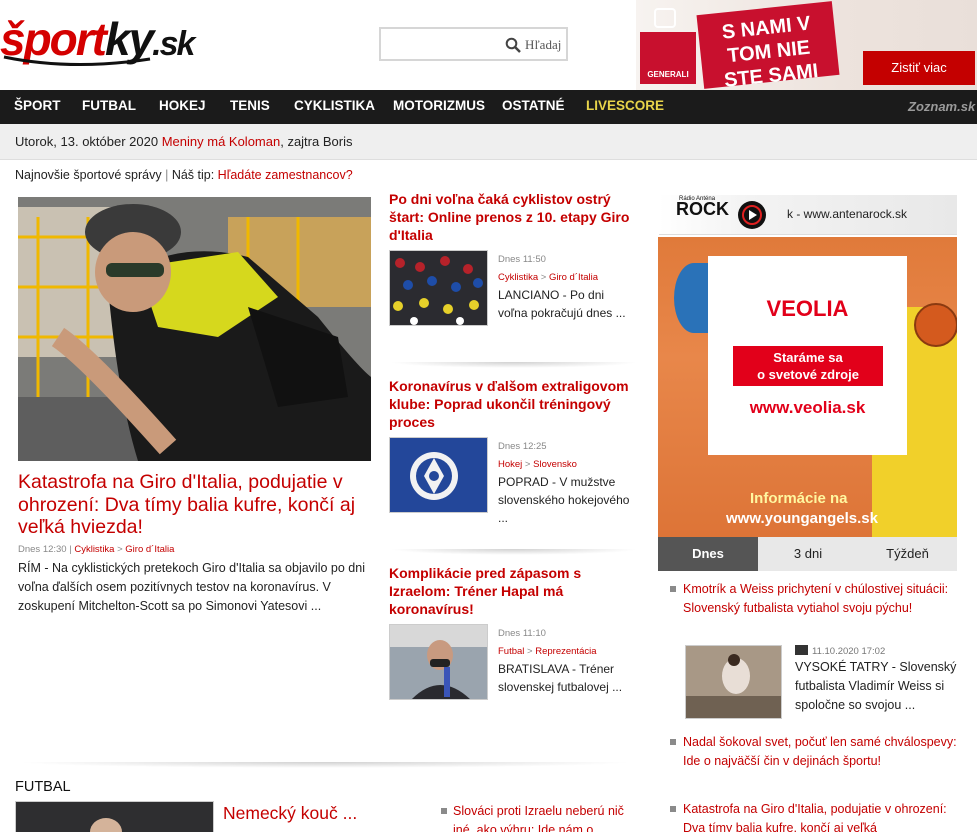 The height and width of the screenshot is (832, 977). I want to click on latest-news-label: Najnovšie športové správy, so click(88, 175).